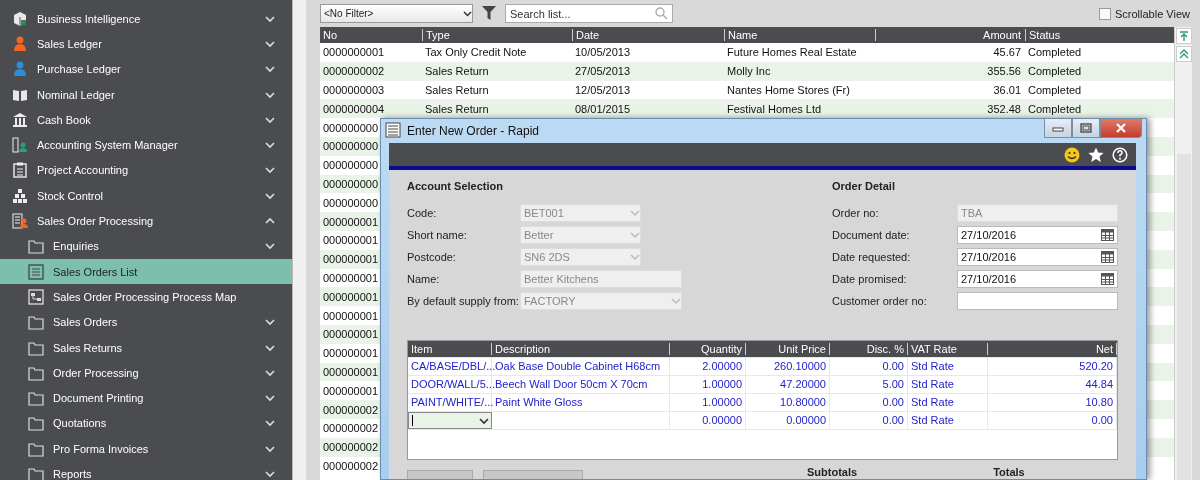  What do you see at coordinates (708, 349) in the screenshot?
I see `column-header: Quantity` at bounding box center [708, 349].